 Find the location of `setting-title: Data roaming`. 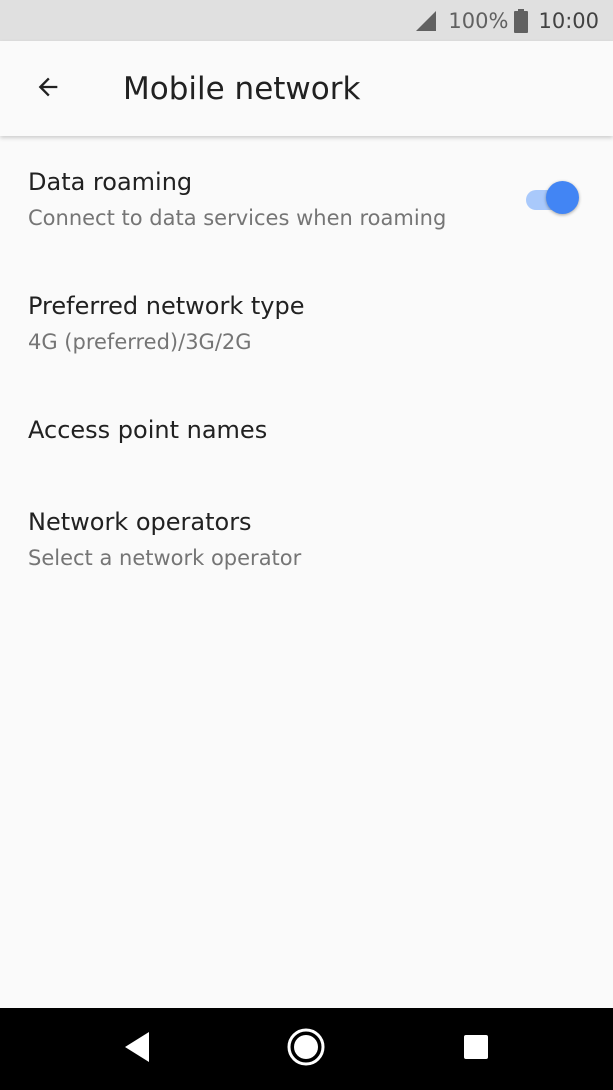

setting-title: Data roaming is located at coordinates (110, 182).